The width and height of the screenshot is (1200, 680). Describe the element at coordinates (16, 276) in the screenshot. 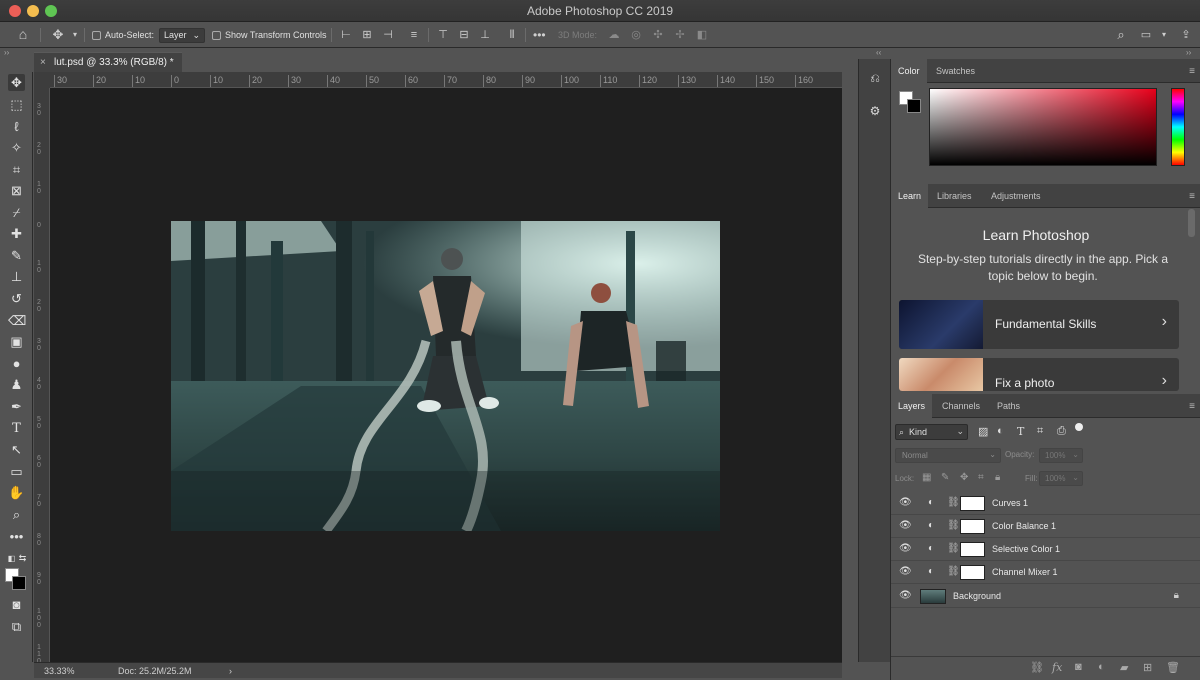

I see `clone-stamp-tool-icon: ⊥` at that location.